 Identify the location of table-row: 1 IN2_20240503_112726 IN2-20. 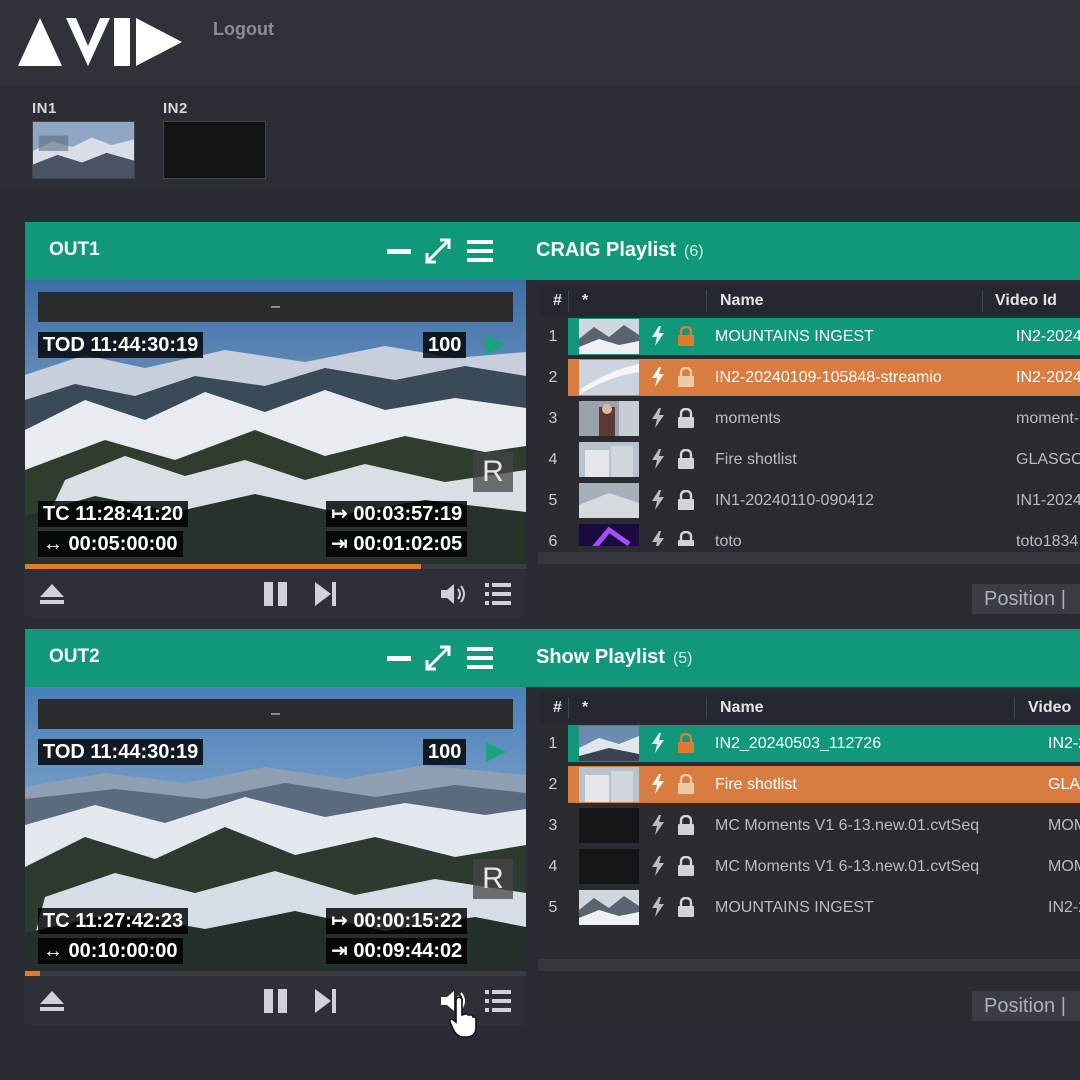
(809, 743).